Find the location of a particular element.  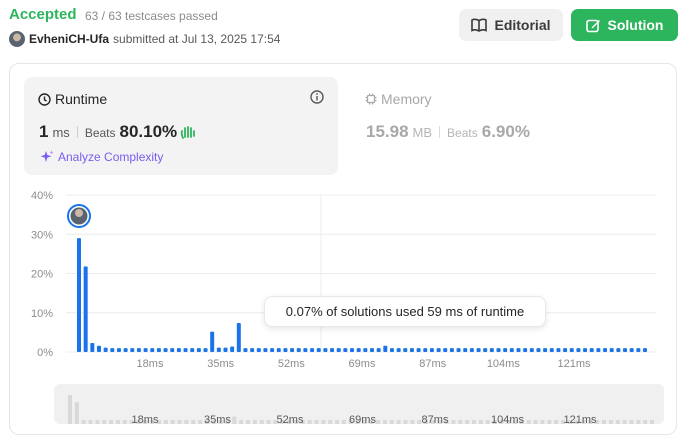

x-tick-label: 52ms is located at coordinates (291, 364).